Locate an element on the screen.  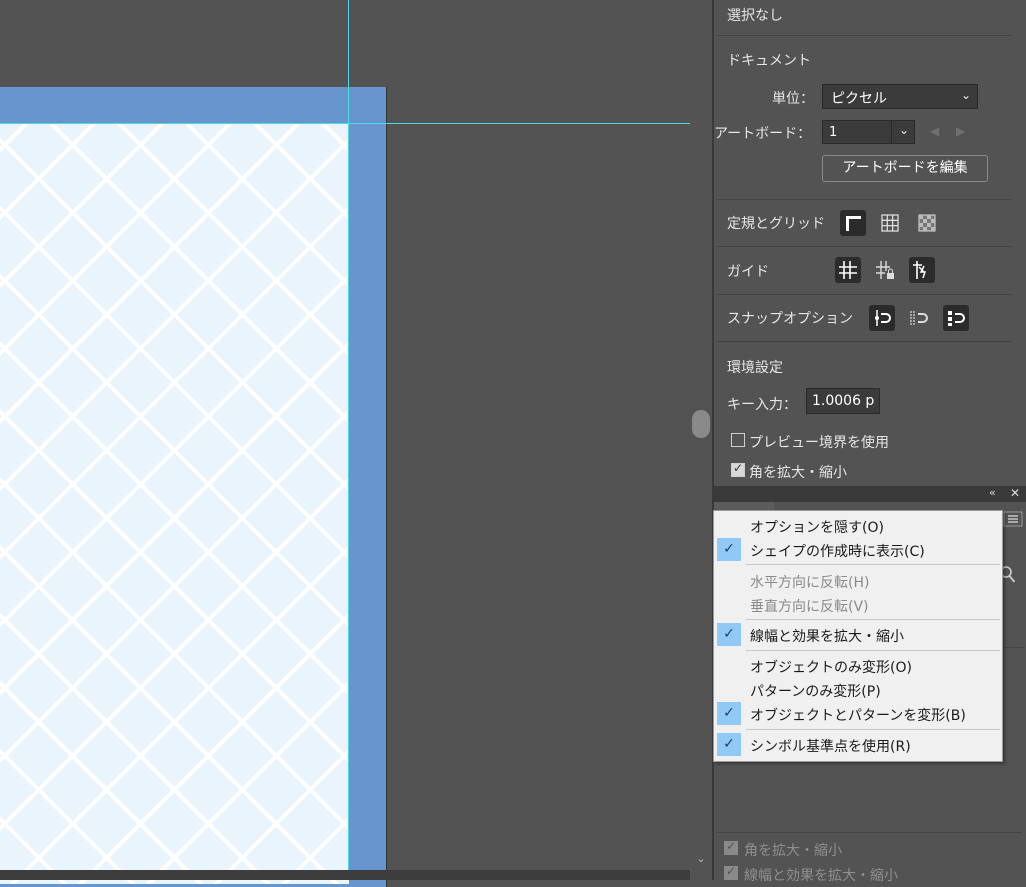
units-label: 単位： is located at coordinates (793, 99).